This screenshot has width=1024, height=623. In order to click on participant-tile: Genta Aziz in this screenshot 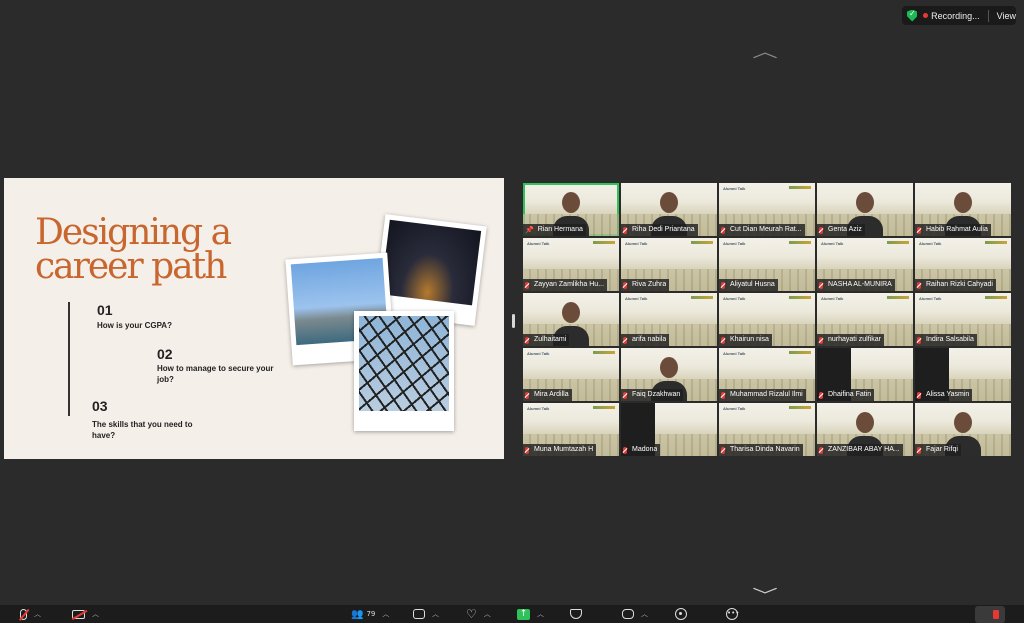, I will do `click(865, 209)`.